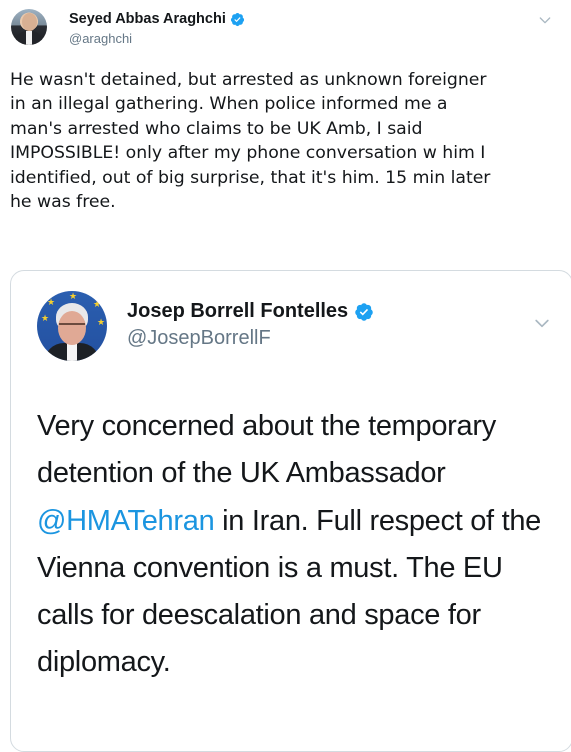  What do you see at coordinates (199, 338) in the screenshot?
I see `quoted-author-handle: @JosepBorrellF` at bounding box center [199, 338].